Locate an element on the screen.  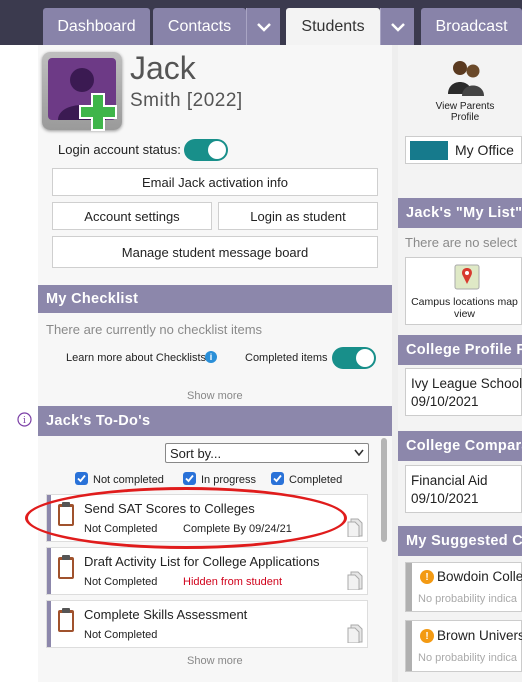
filter-in-progress-label: In progress is located at coordinates (229, 480).